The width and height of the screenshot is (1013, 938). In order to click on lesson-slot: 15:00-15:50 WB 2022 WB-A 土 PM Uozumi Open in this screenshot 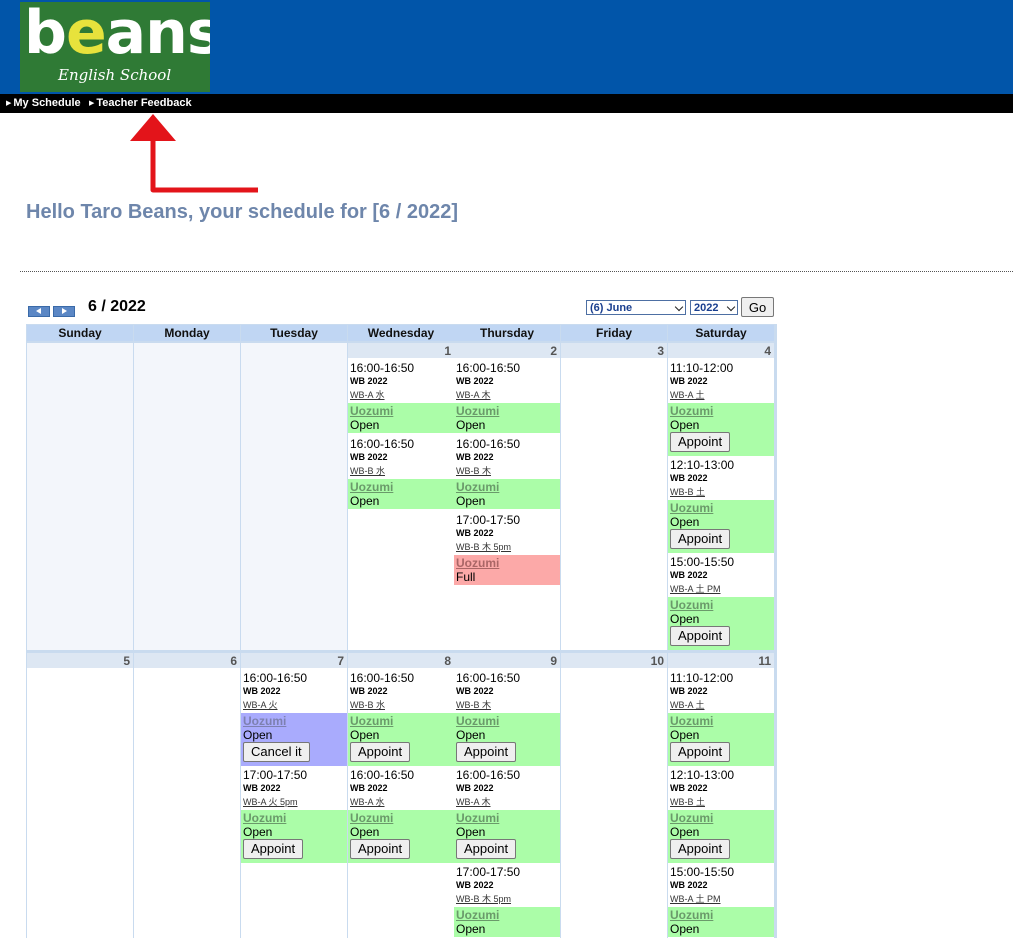, I will do `click(721, 901)`.